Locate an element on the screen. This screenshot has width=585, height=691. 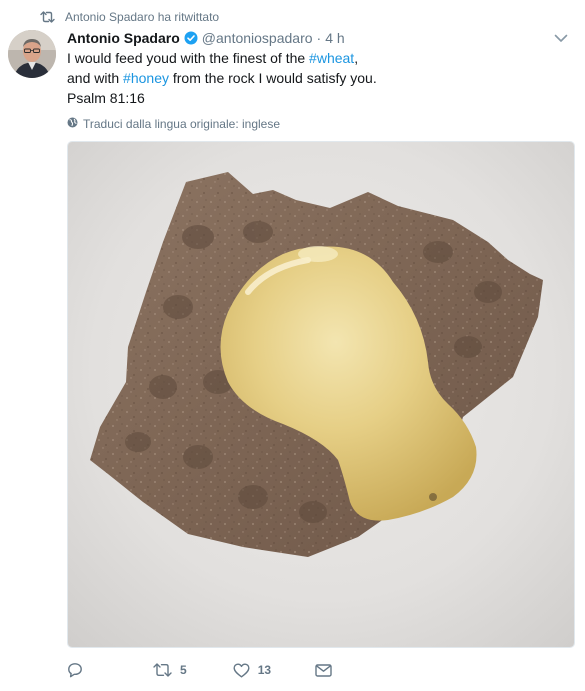
hashtag-honey-link: #honey is located at coordinates (146, 78).